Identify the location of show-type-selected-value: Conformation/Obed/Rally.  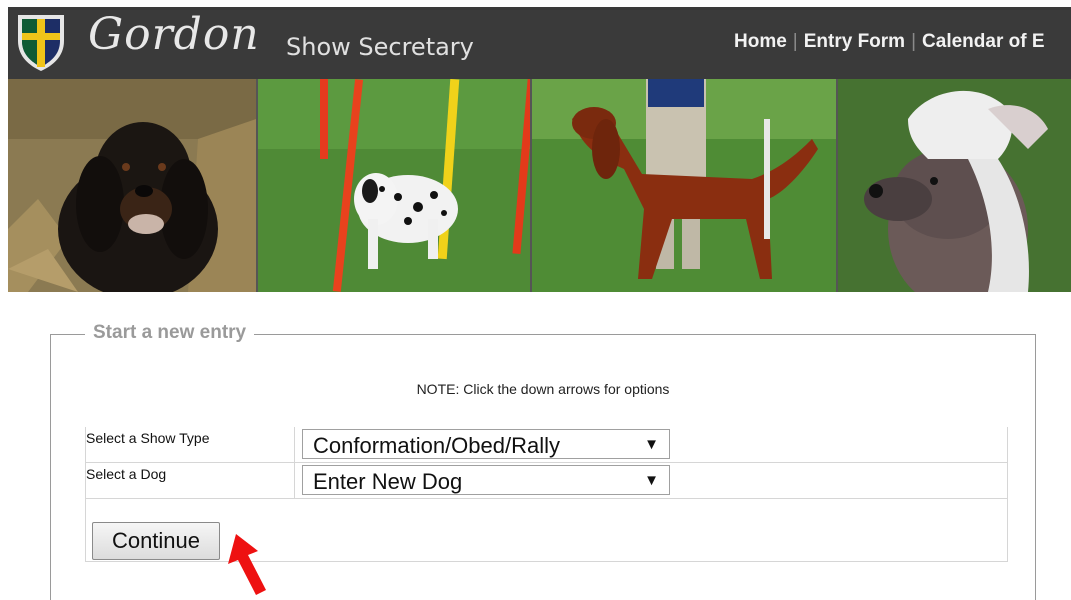
(437, 445).